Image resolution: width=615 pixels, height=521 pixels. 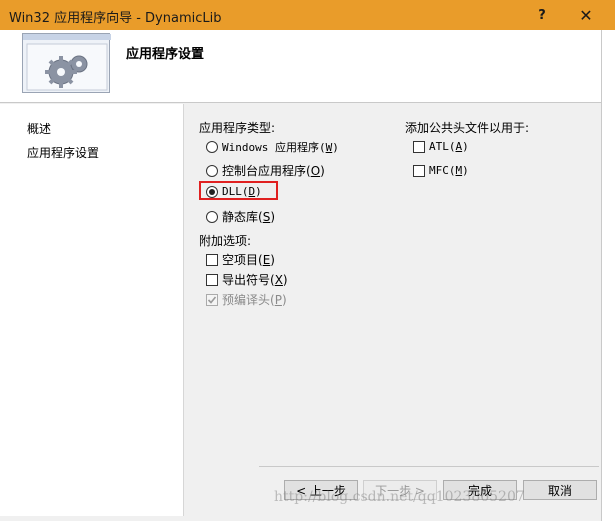 What do you see at coordinates (248, 260) in the screenshot?
I see `checkbox-empty-project-label: 空项目(E)` at bounding box center [248, 260].